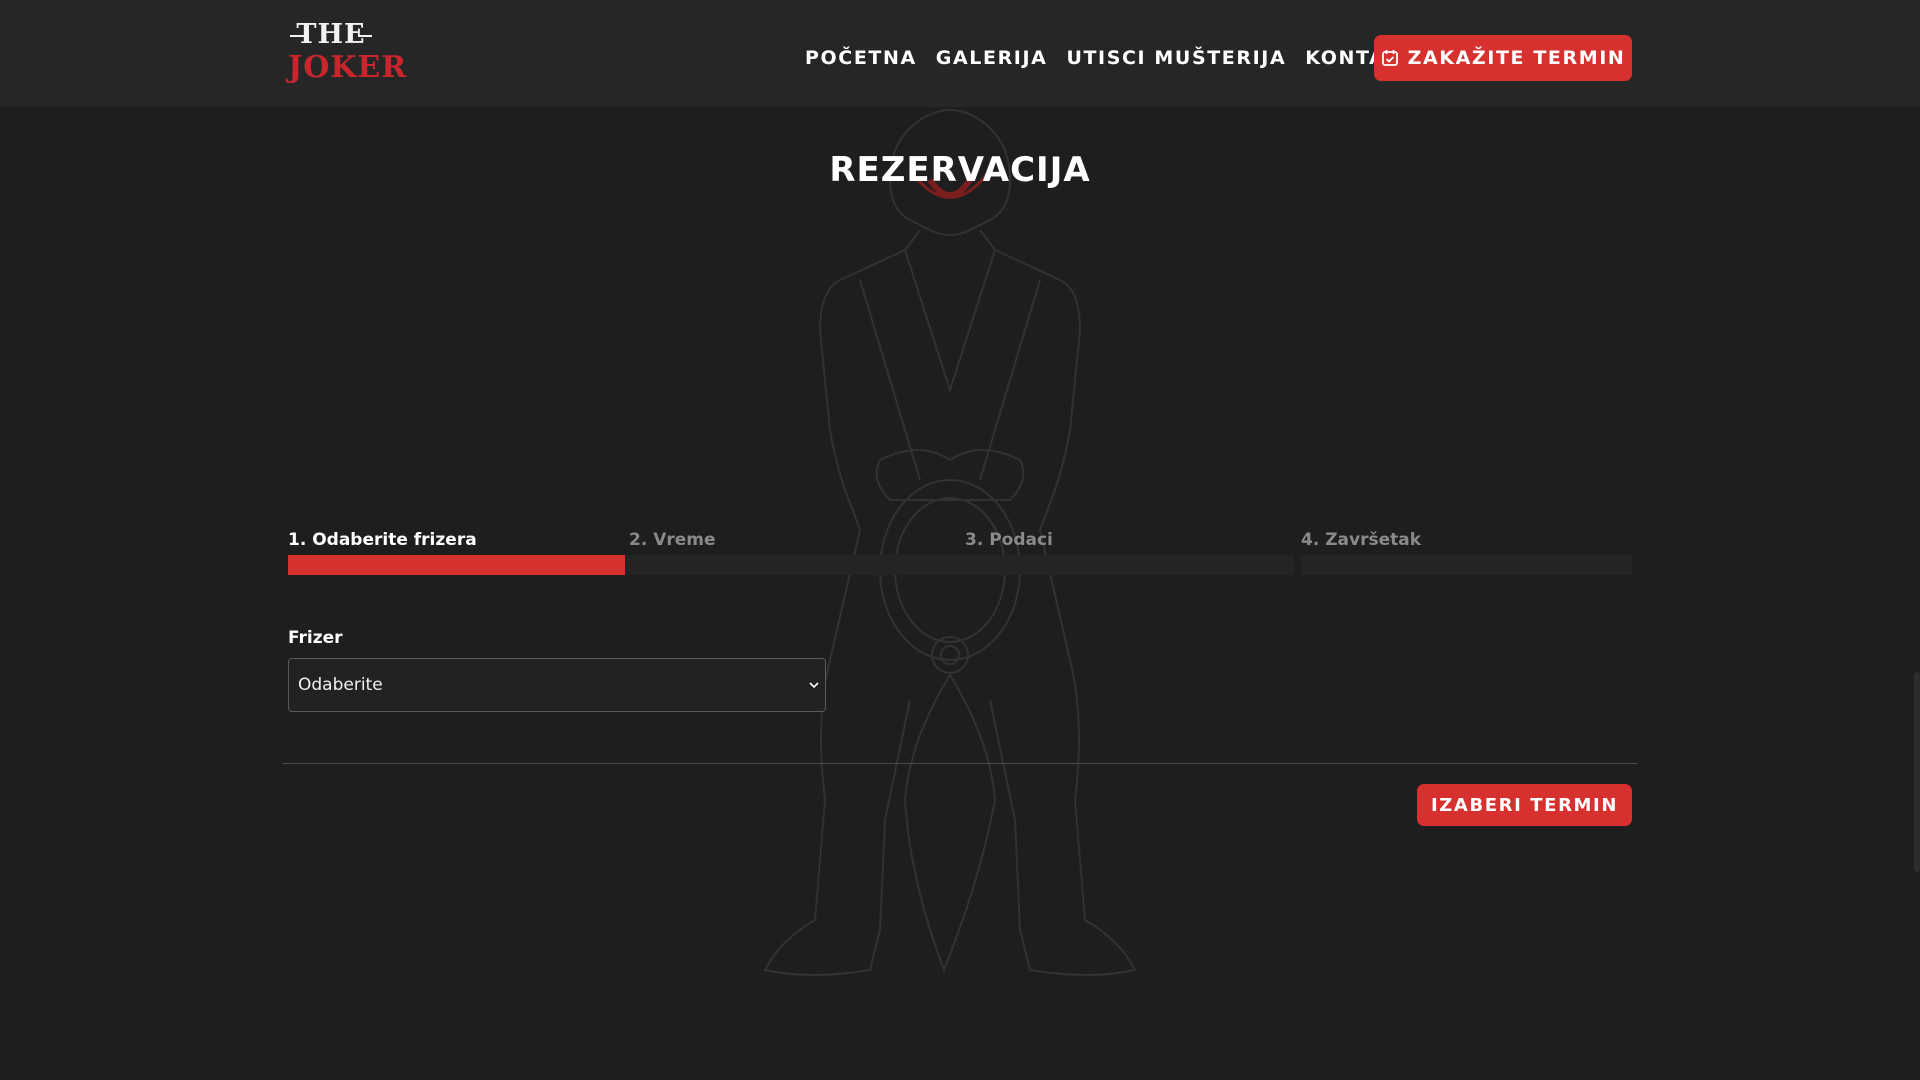 This screenshot has height=1080, width=1920. I want to click on nav-link-galerija: GALERIJA, so click(992, 58).